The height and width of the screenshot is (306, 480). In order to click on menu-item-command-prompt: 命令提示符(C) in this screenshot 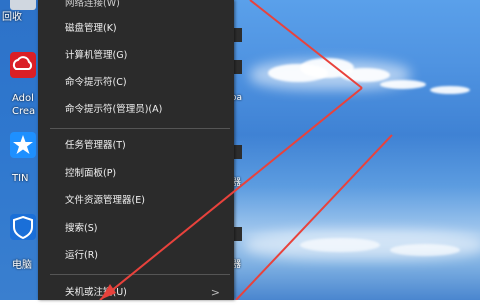, I will do `click(136, 83)`.